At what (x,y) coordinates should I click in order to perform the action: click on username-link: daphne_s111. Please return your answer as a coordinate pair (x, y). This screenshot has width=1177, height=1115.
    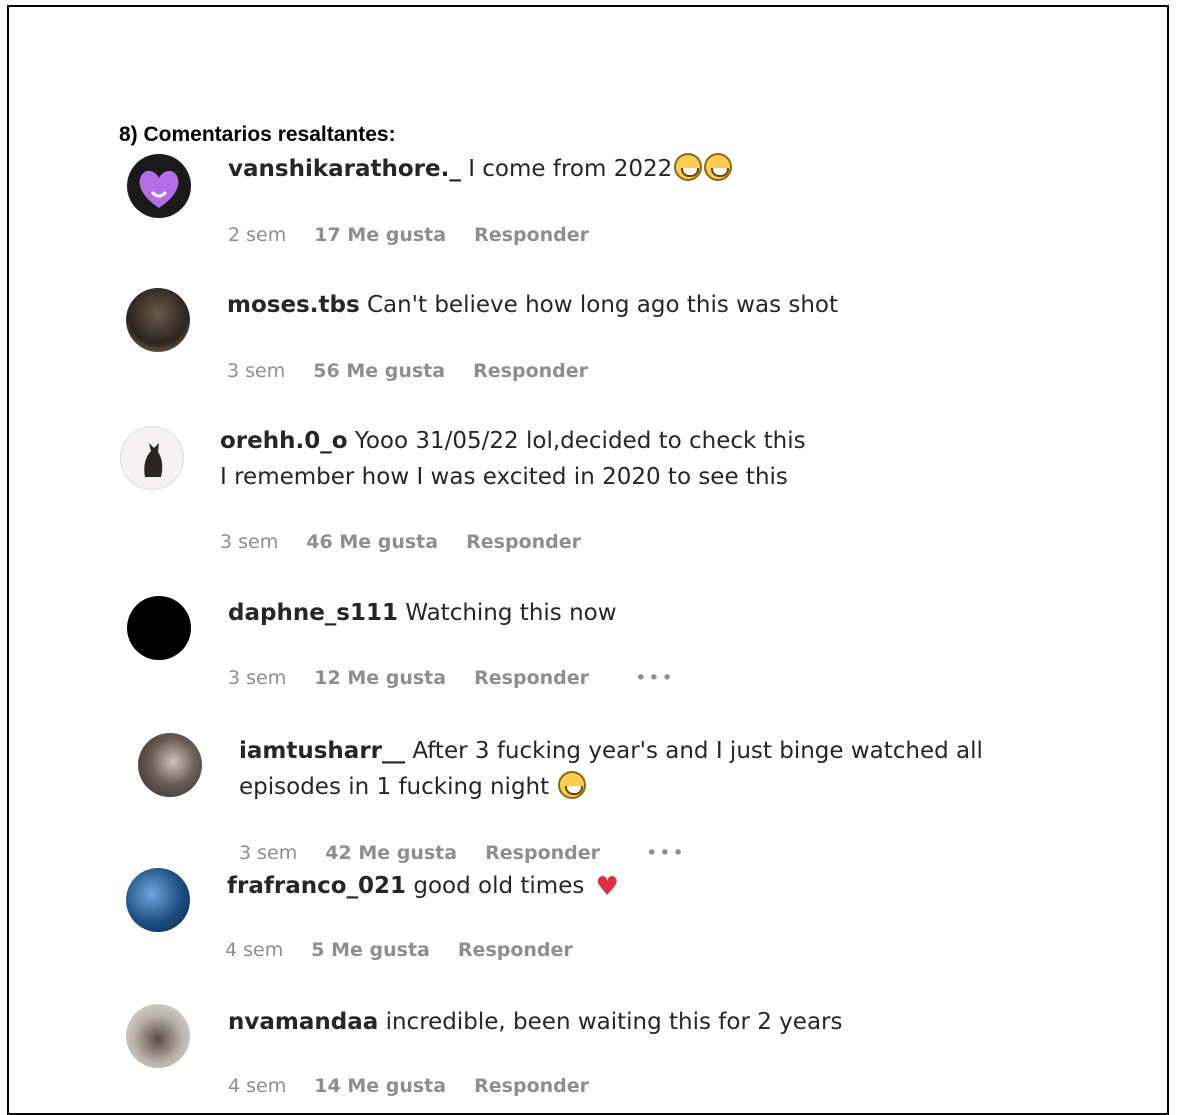
    Looking at the image, I should click on (313, 613).